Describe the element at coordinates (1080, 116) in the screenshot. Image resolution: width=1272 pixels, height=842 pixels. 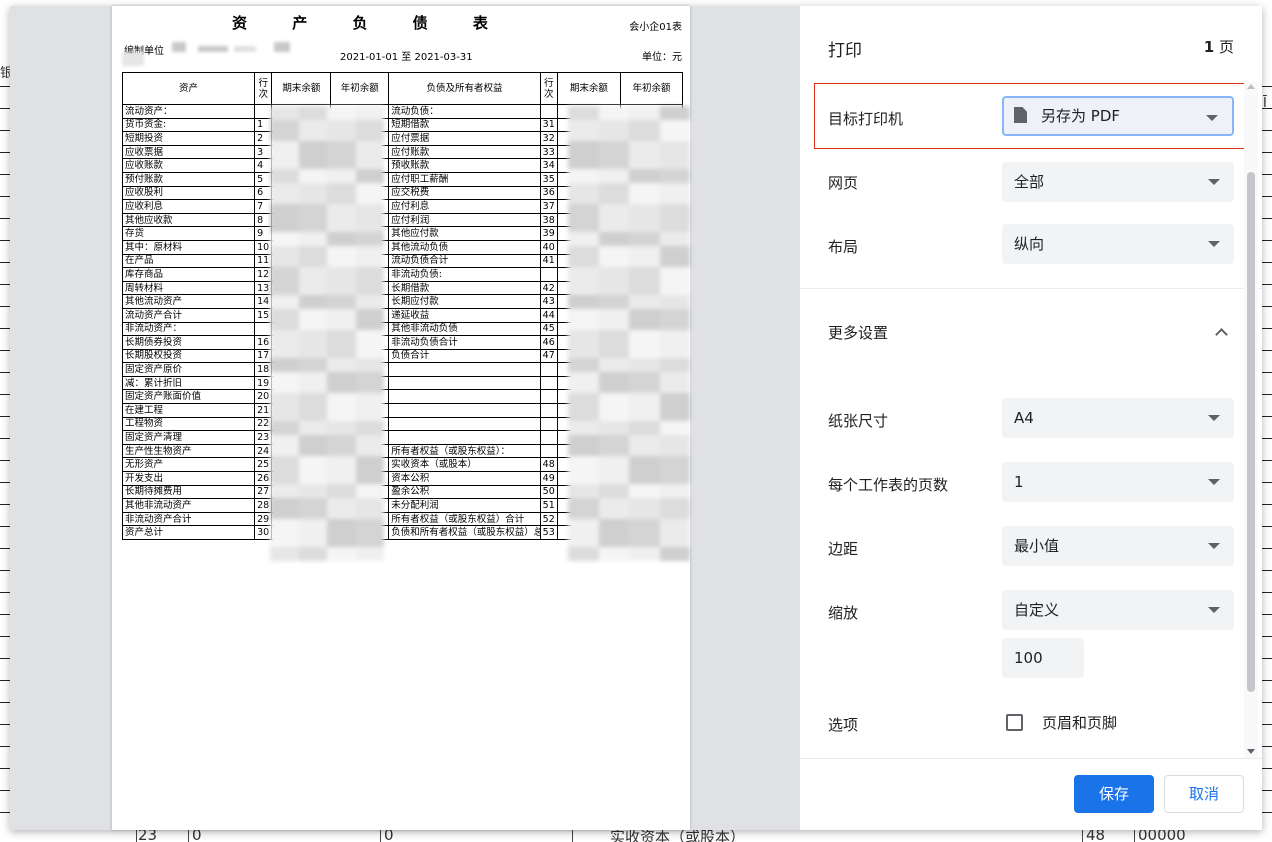
I see `destination-value: 另存为 PDF` at that location.